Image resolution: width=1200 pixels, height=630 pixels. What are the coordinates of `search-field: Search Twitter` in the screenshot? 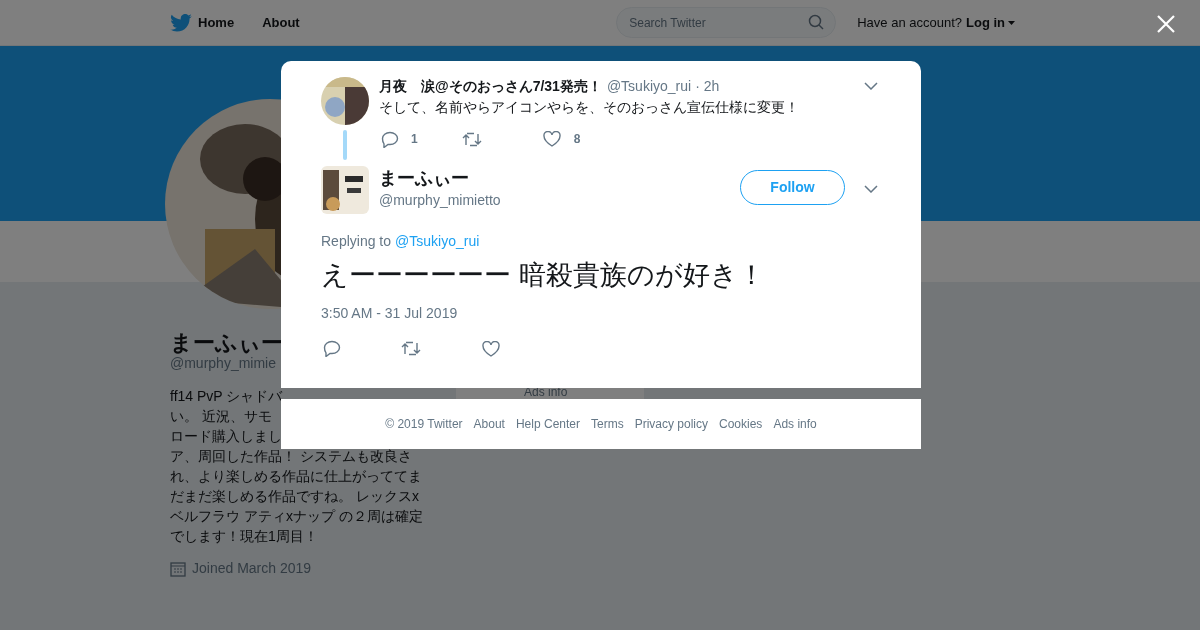 It's located at (726, 22).